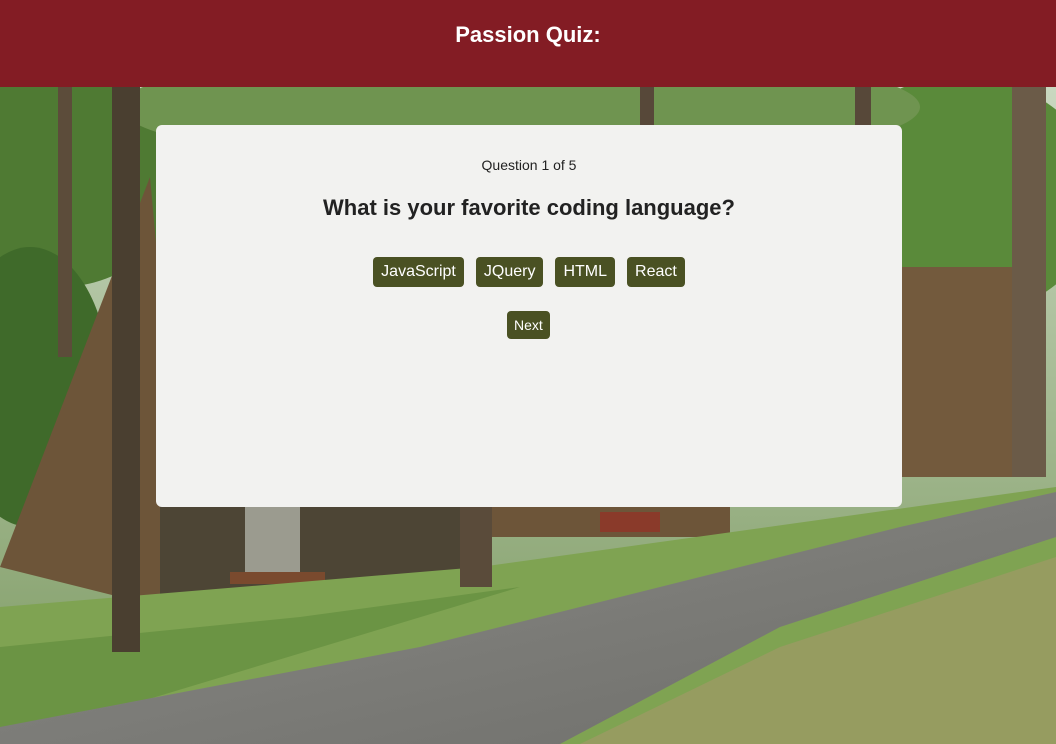 The image size is (1056, 744). Describe the element at coordinates (529, 207) in the screenshot. I see `question-text: What is your favorite coding language?` at that location.